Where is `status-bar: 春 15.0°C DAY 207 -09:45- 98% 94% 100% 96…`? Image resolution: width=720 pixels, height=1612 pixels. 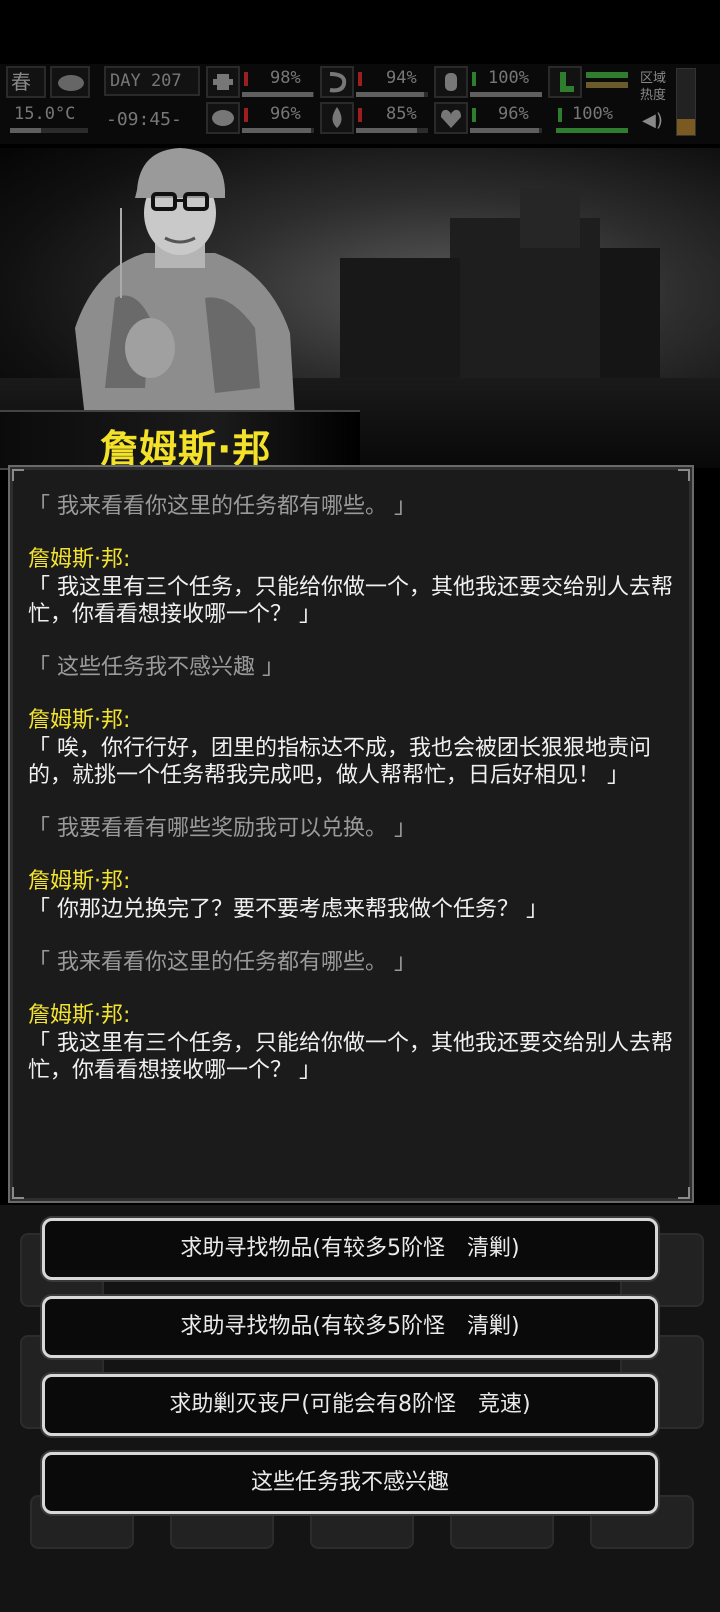 status-bar: 春 15.0°C DAY 207 -09:45- 98% 94% 100% 96… is located at coordinates (360, 104).